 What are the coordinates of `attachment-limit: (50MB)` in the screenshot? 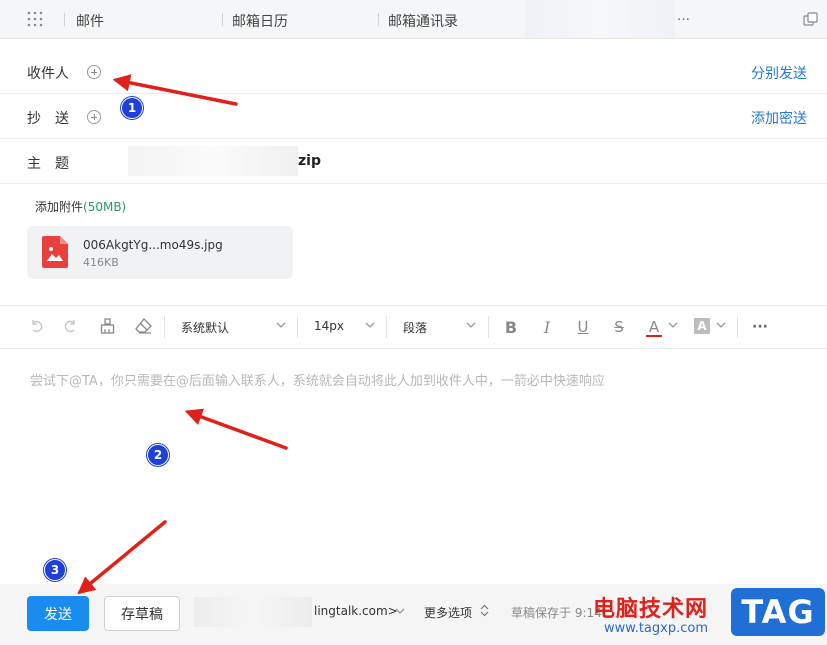 It's located at (105, 207).